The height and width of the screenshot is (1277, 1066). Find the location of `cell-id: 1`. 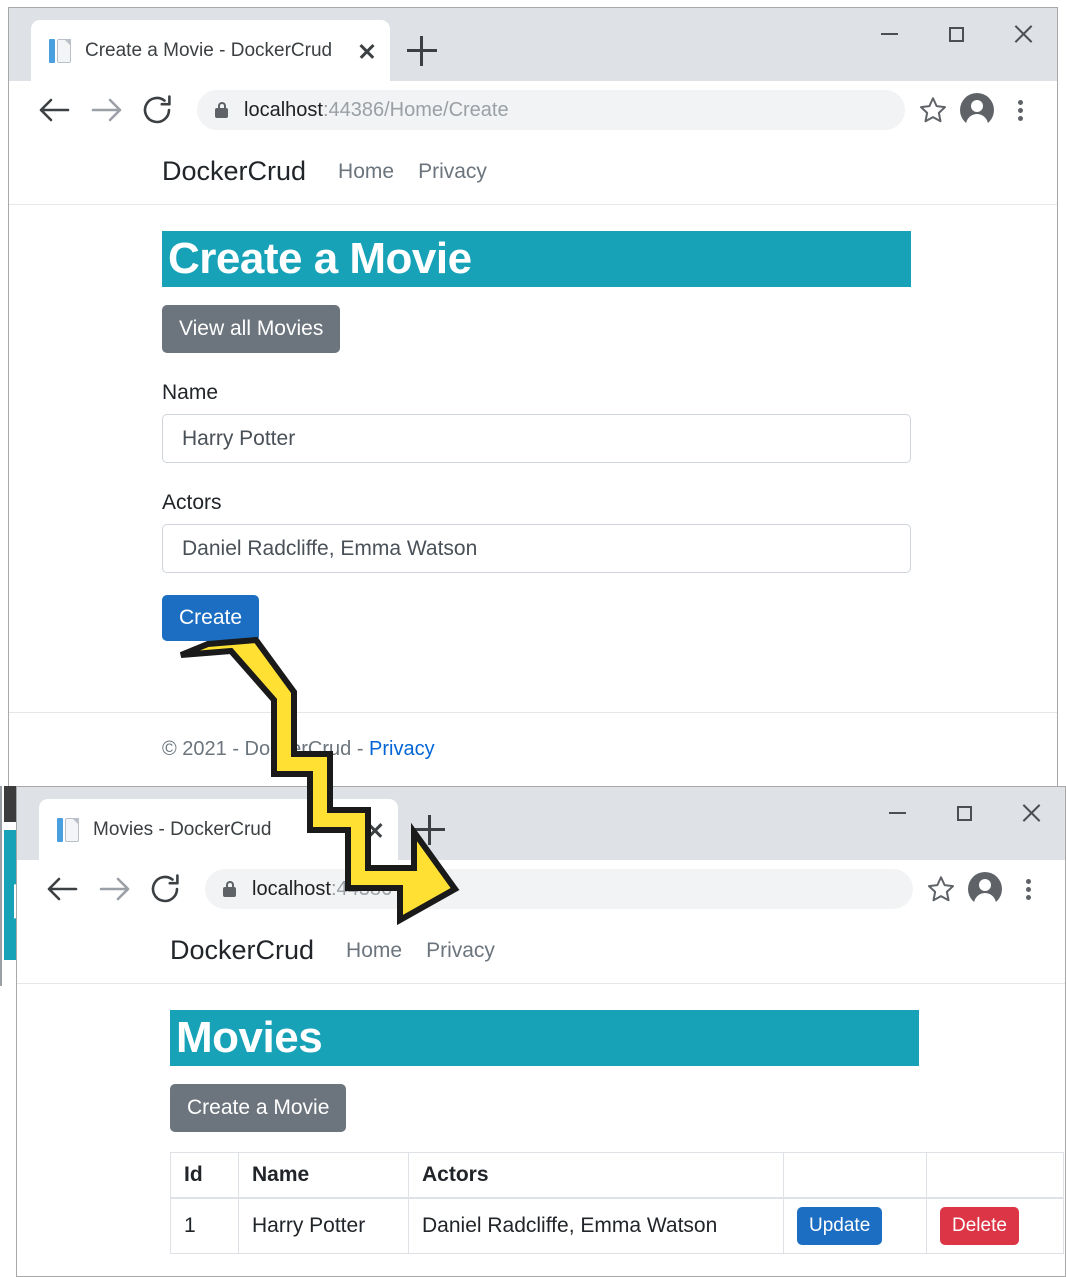

cell-id: 1 is located at coordinates (204, 1225).